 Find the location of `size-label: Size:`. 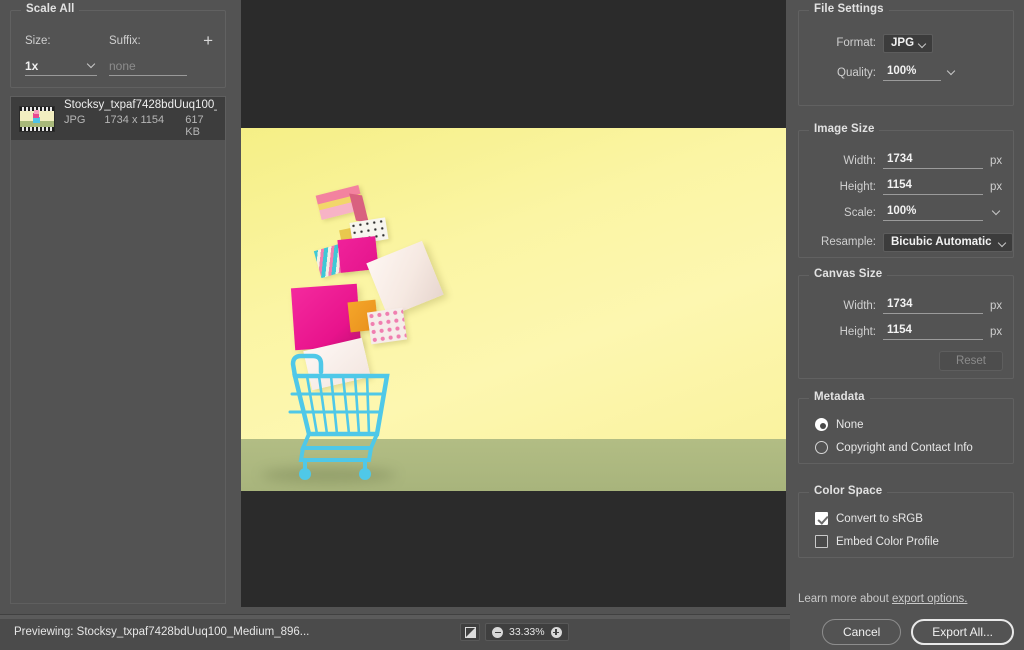

size-label: Size: is located at coordinates (38, 41).